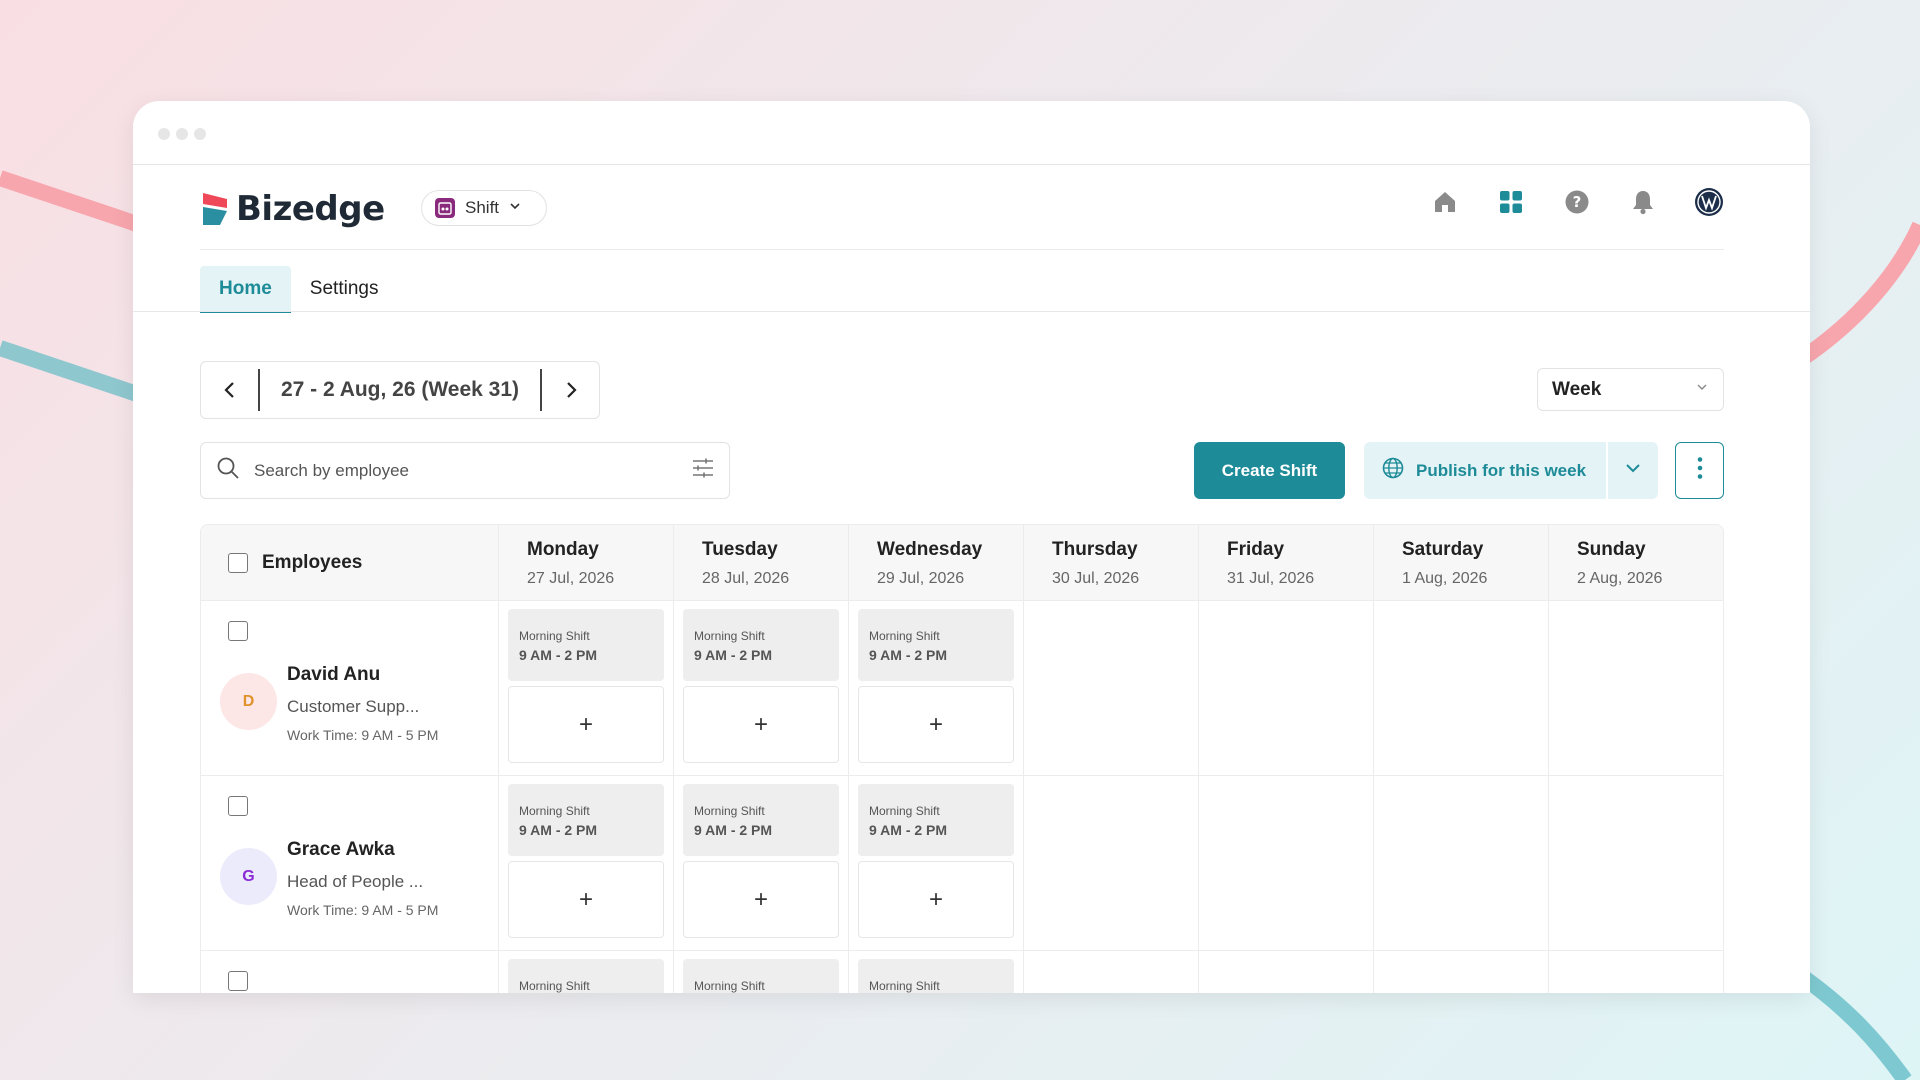 The image size is (1920, 1080). Describe the element at coordinates (1271, 578) in the screenshot. I see `day-date: 31 Jul, 2026` at that location.